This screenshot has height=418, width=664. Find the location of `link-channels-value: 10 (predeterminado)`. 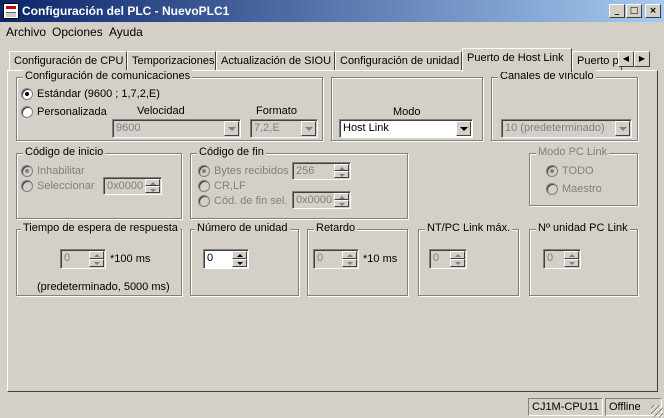

link-channels-value: 10 (predeterminado) is located at coordinates (555, 128).